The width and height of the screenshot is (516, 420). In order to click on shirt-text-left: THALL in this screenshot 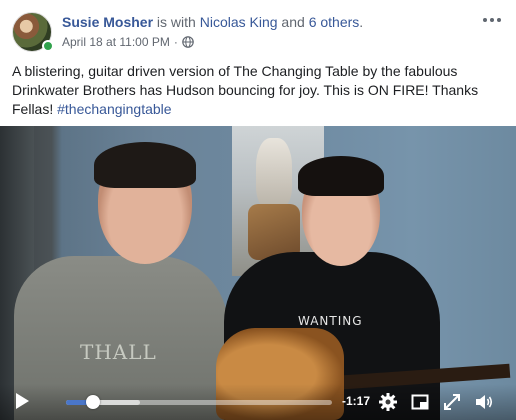, I will do `click(118, 352)`.